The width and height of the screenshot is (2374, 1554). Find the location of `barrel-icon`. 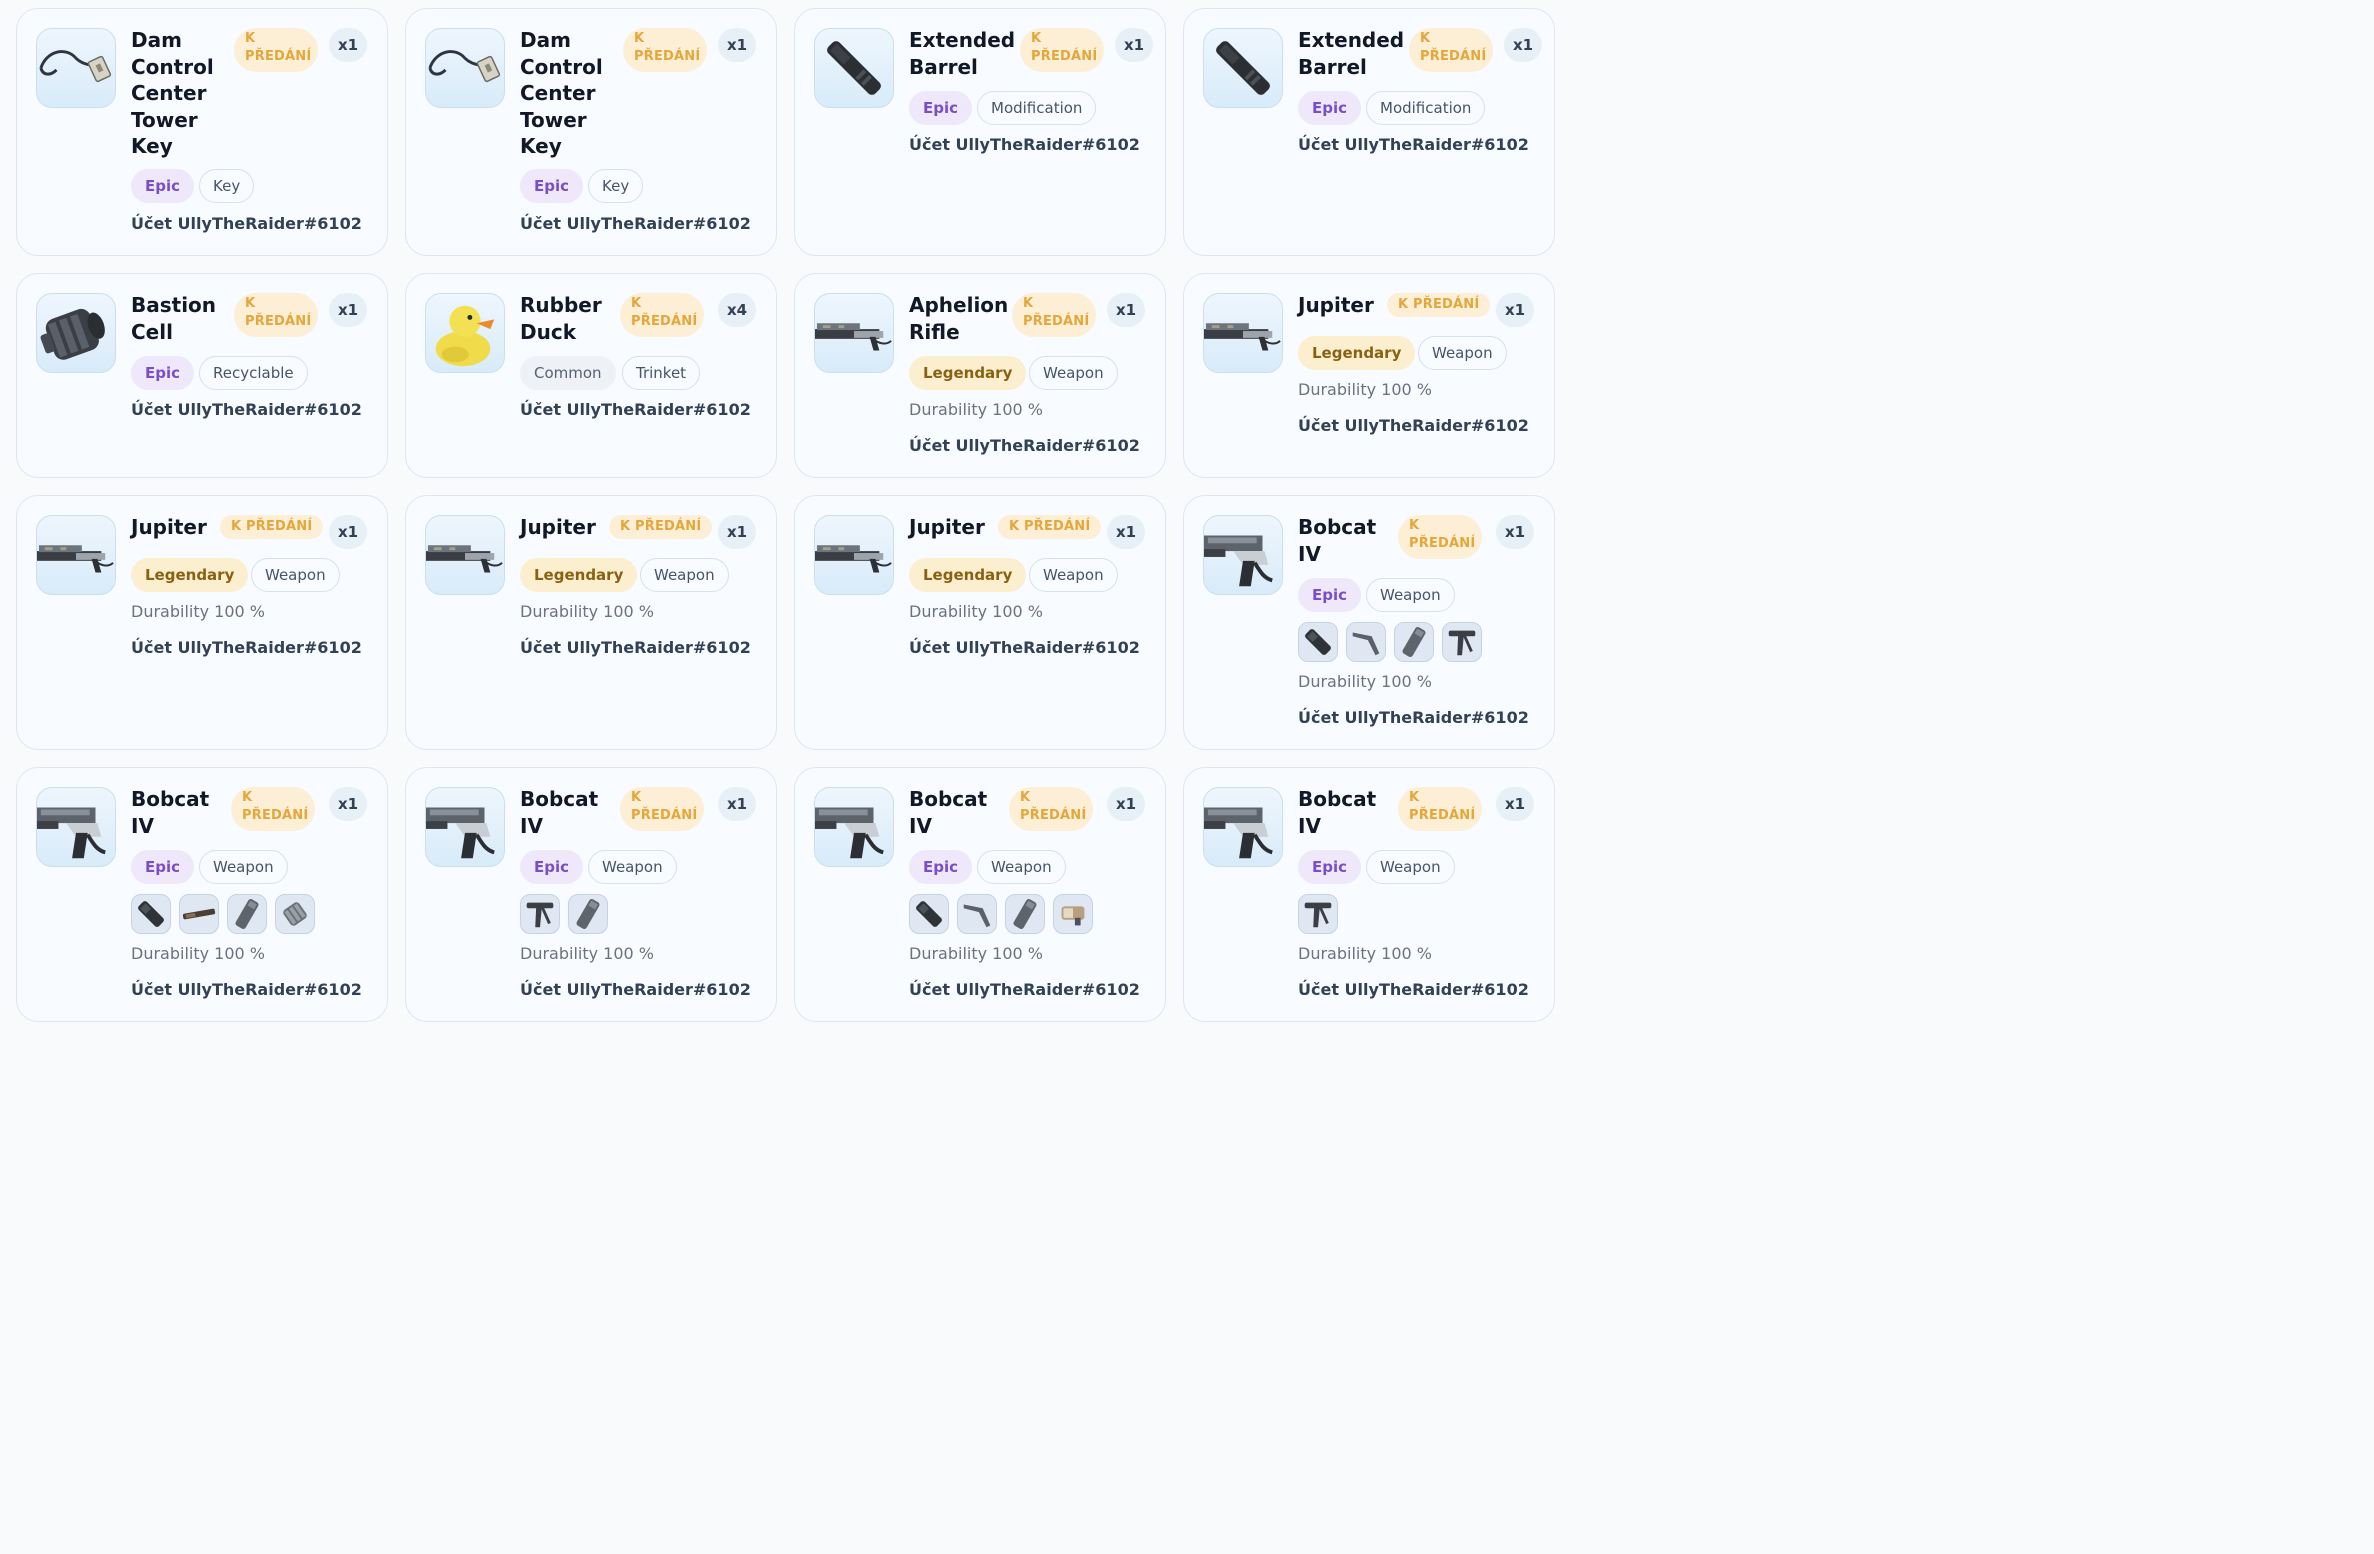

barrel-icon is located at coordinates (1243, 68).